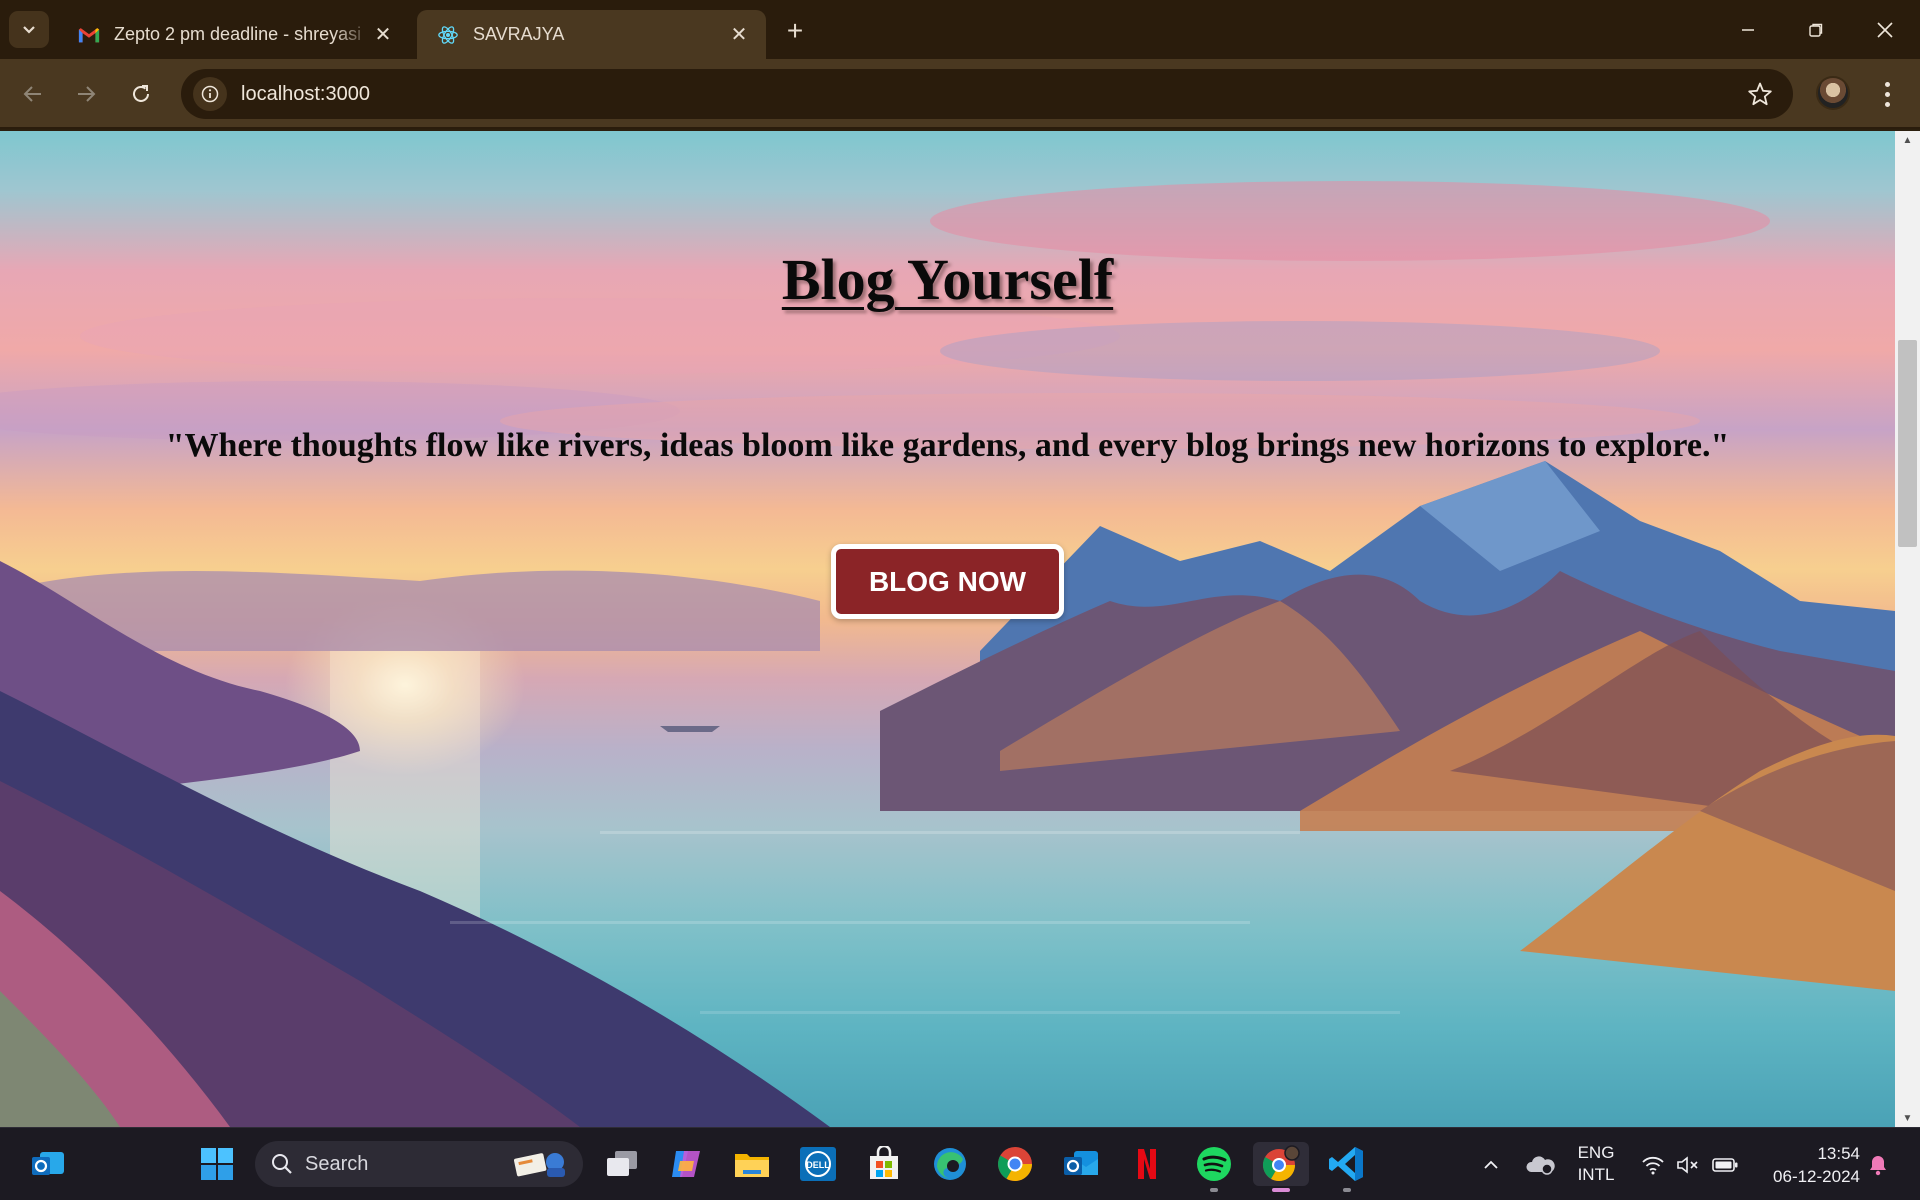 Image resolution: width=1920 pixels, height=1200 pixels. I want to click on scroll-thumb, so click(1907, 444).